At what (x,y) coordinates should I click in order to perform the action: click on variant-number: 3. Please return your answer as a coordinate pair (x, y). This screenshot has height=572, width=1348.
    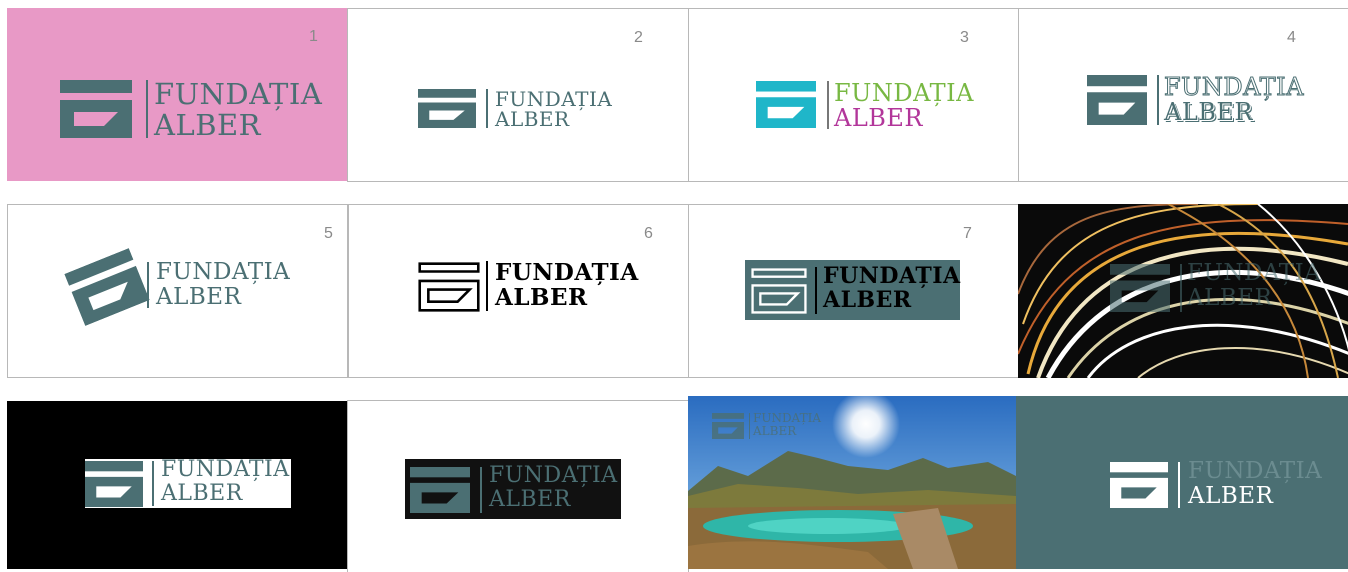
    Looking at the image, I should click on (964, 37).